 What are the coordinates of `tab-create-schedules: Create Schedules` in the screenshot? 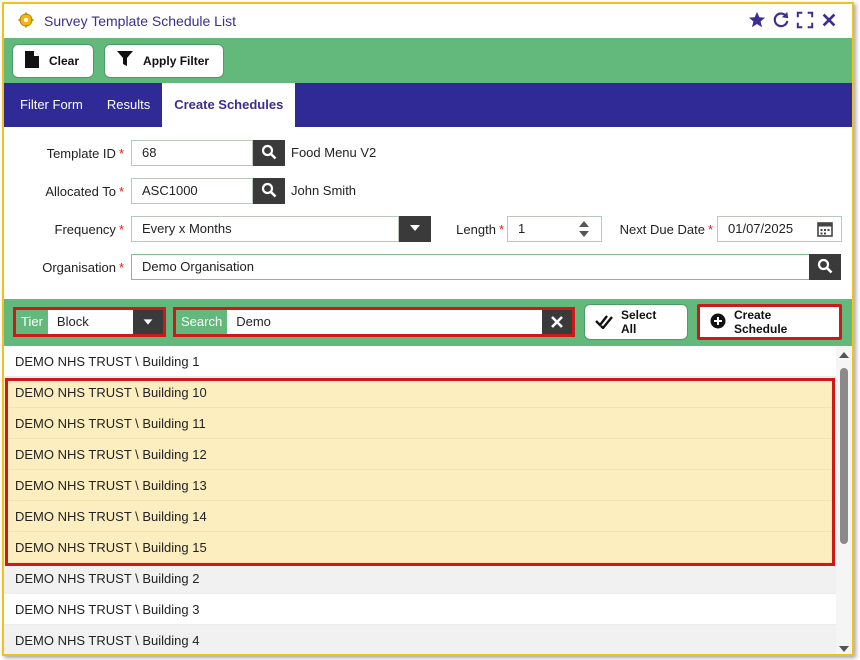 It's located at (229, 105).